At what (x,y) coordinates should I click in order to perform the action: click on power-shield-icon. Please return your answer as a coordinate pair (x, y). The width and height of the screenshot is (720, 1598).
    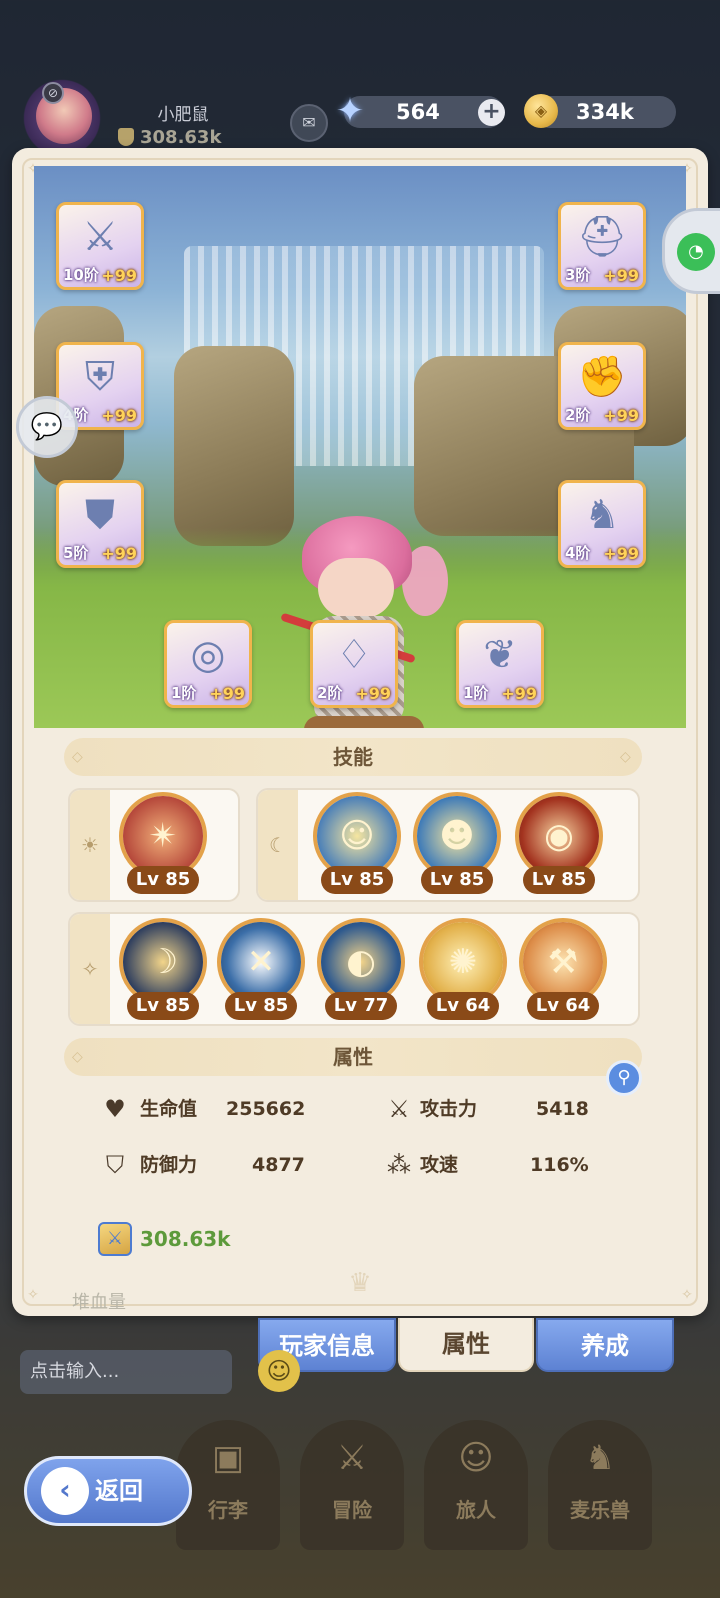
    Looking at the image, I should click on (126, 137).